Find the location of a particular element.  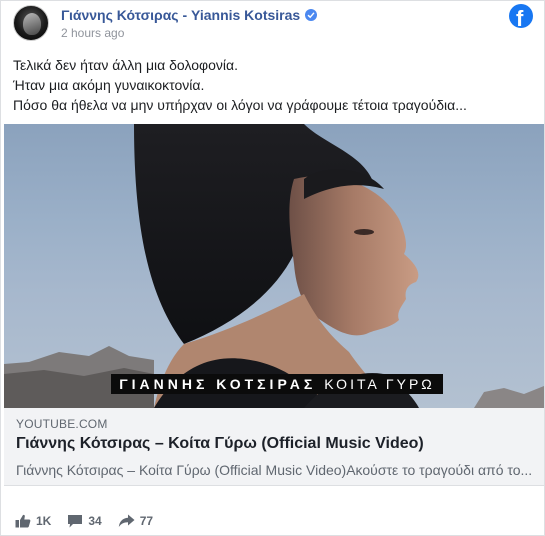

engagement-bar: 1K 34 77 is located at coordinates (92, 521).